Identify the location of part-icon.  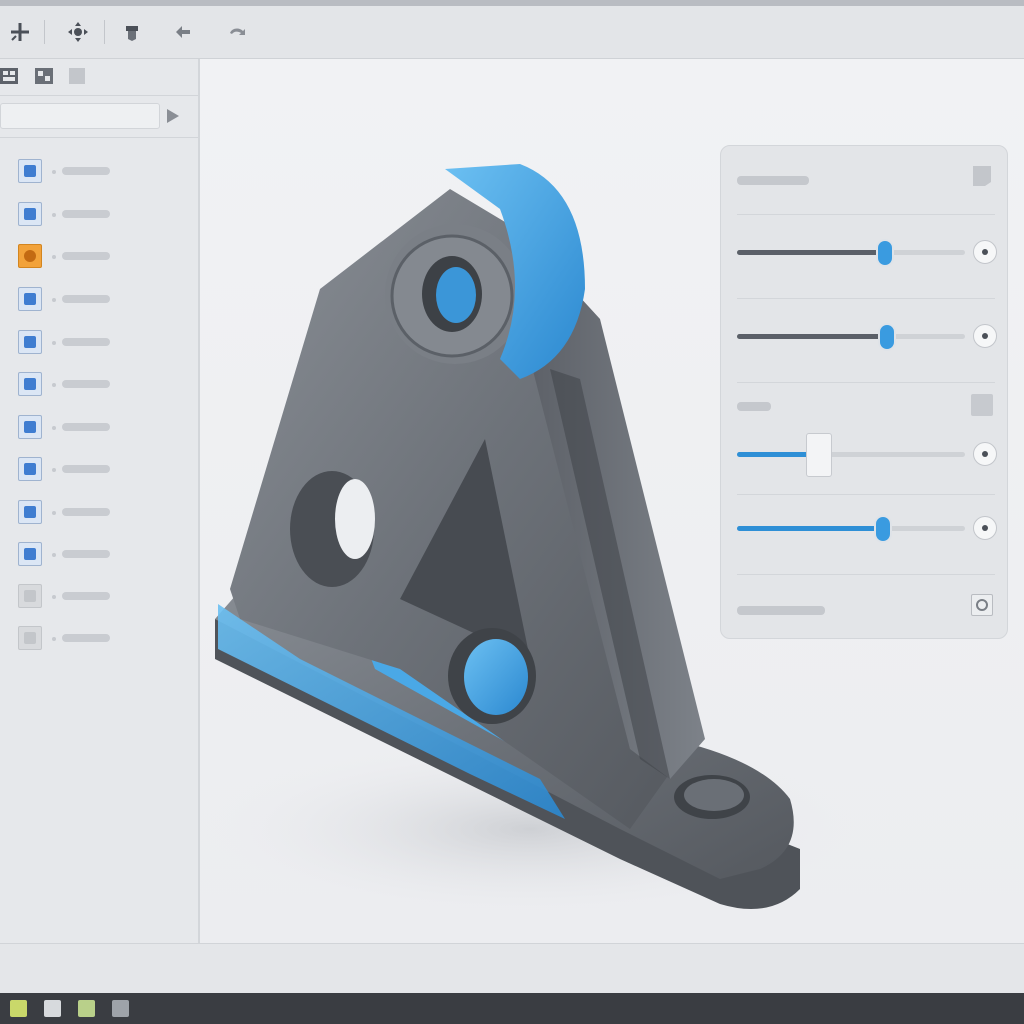
(132, 32).